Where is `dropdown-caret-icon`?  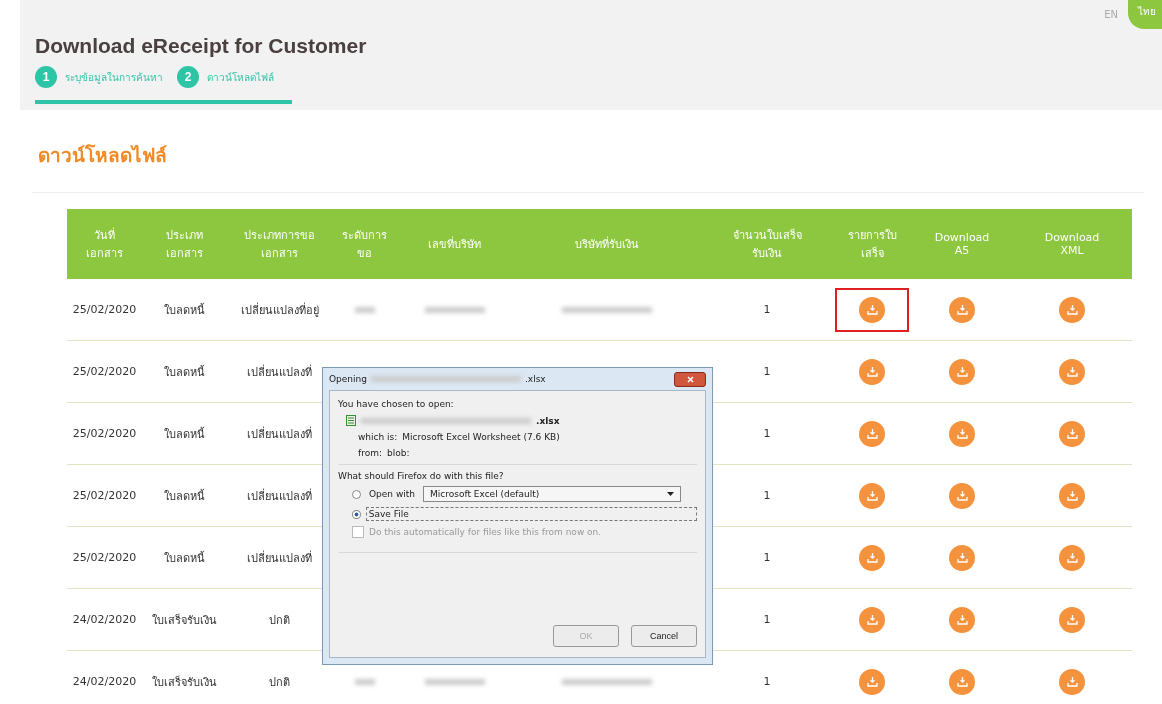
dropdown-caret-icon is located at coordinates (670, 494).